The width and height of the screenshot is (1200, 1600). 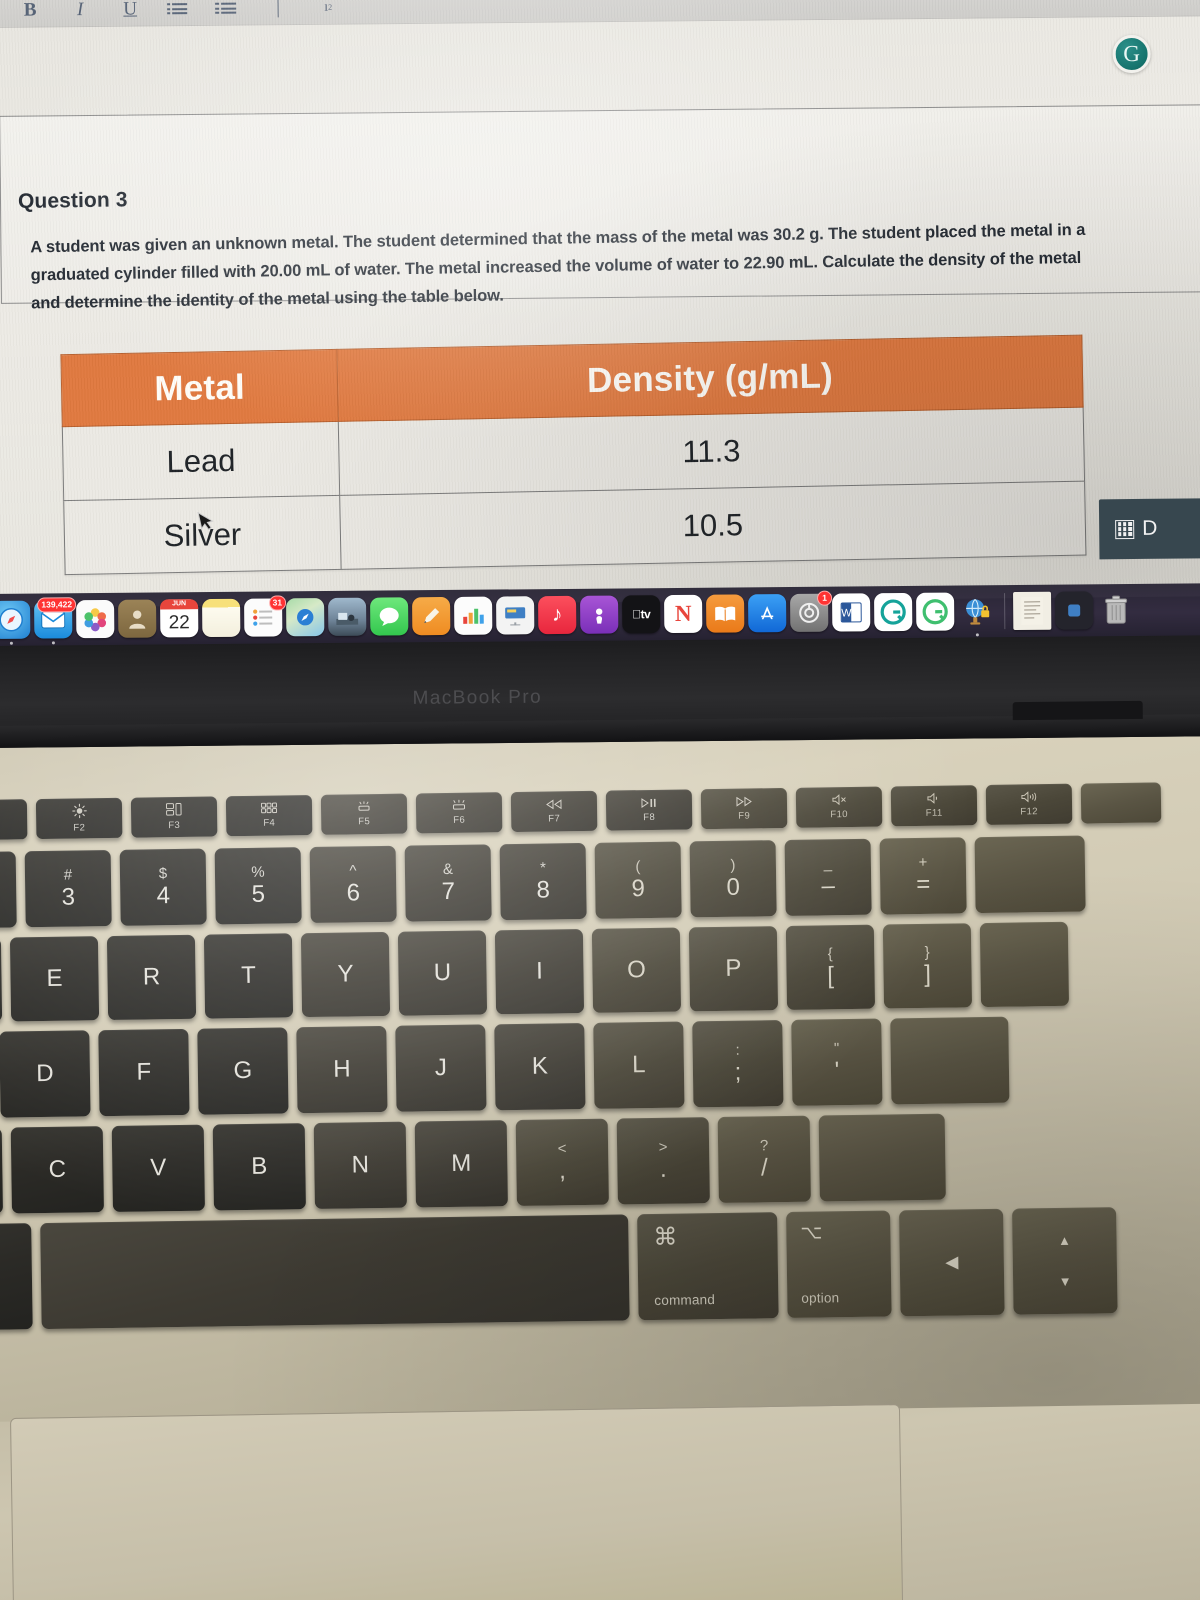 What do you see at coordinates (950, 1060) in the screenshot?
I see `key-return` at bounding box center [950, 1060].